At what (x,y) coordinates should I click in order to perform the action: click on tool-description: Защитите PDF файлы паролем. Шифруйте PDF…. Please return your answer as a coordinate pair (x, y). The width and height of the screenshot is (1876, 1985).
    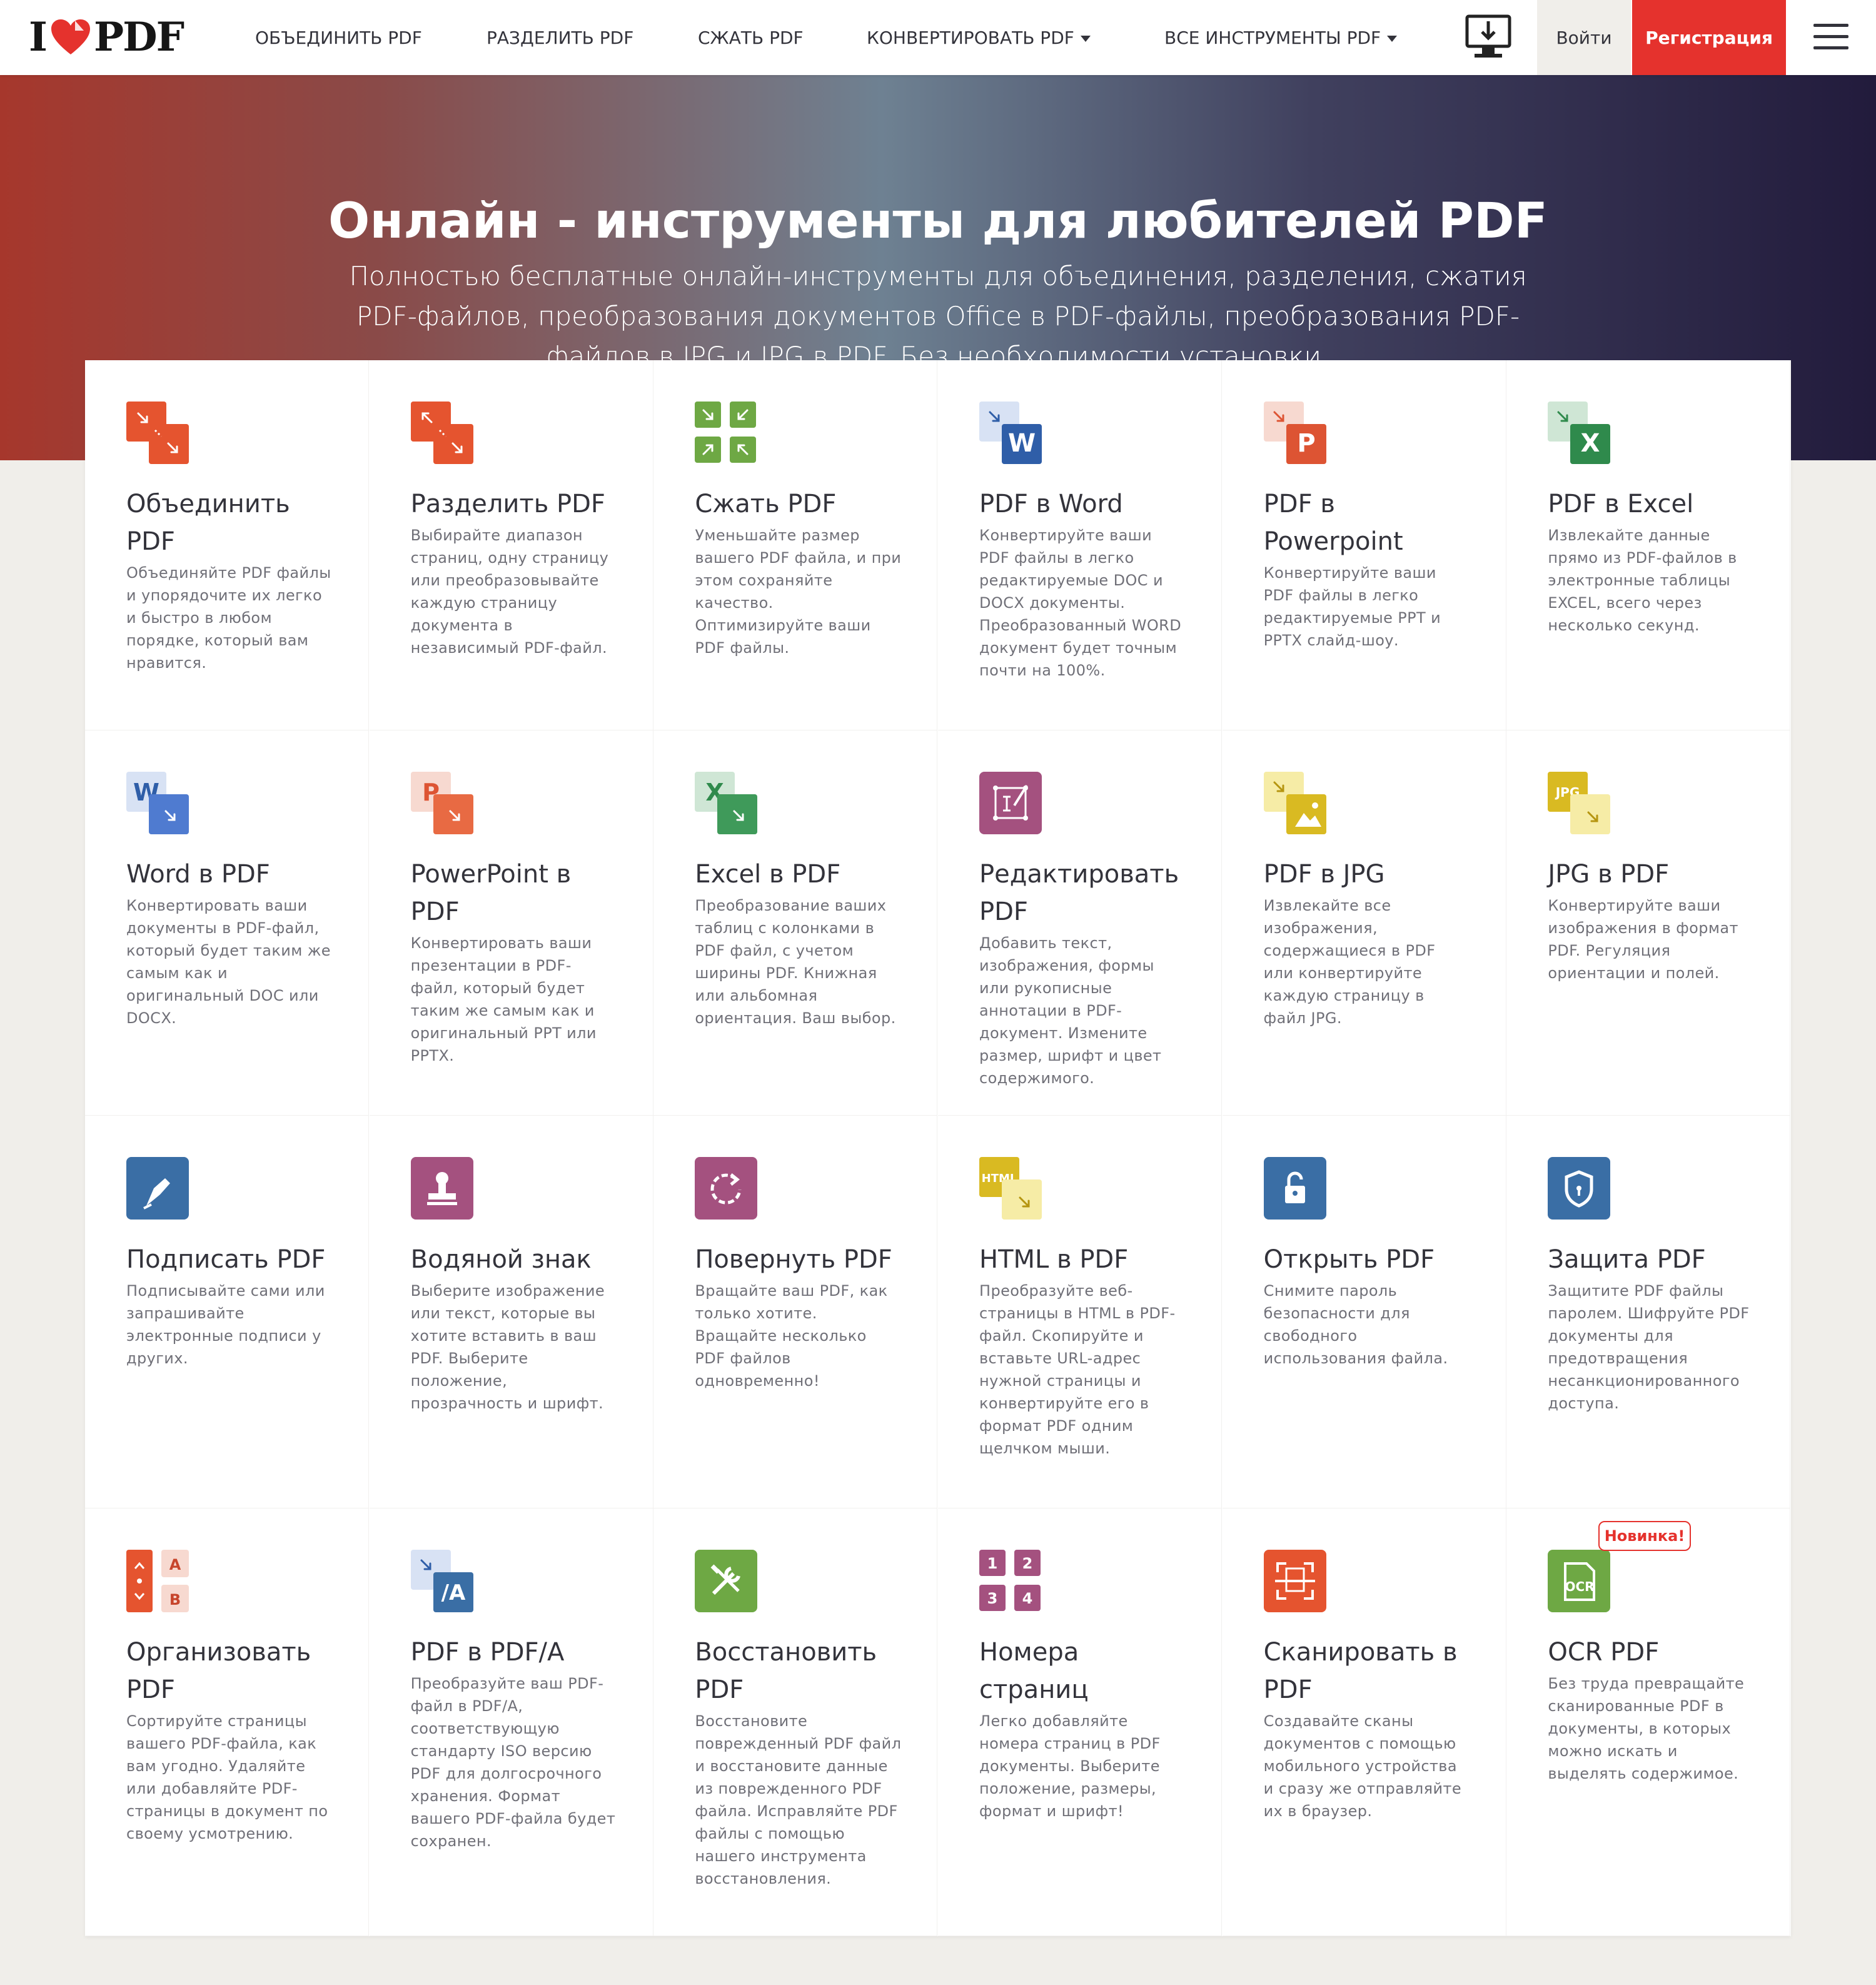
    Looking at the image, I should click on (1649, 1347).